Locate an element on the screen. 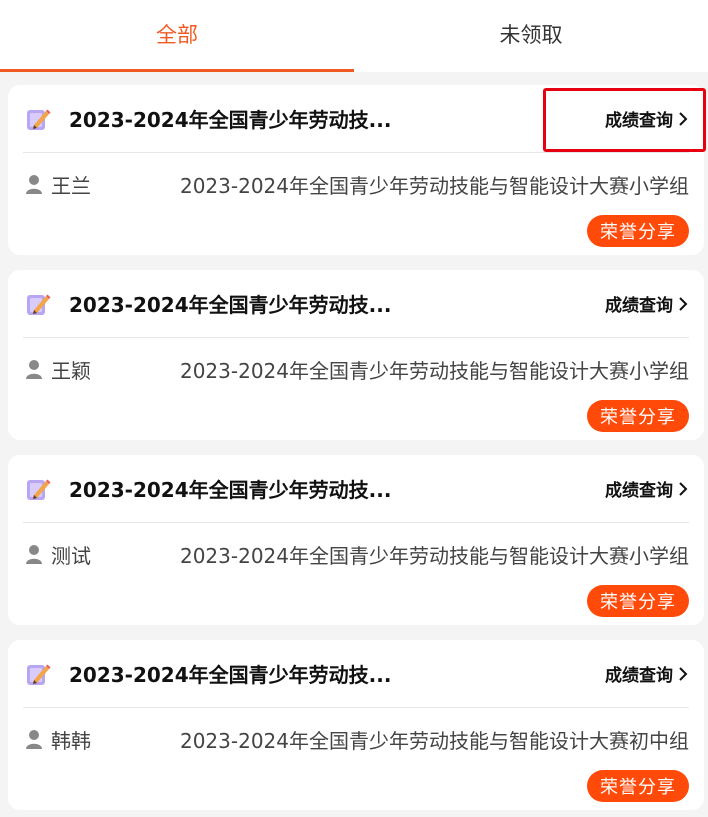 The height and width of the screenshot is (817, 708). tab-bar: 全部 未领取 is located at coordinates (354, 36).